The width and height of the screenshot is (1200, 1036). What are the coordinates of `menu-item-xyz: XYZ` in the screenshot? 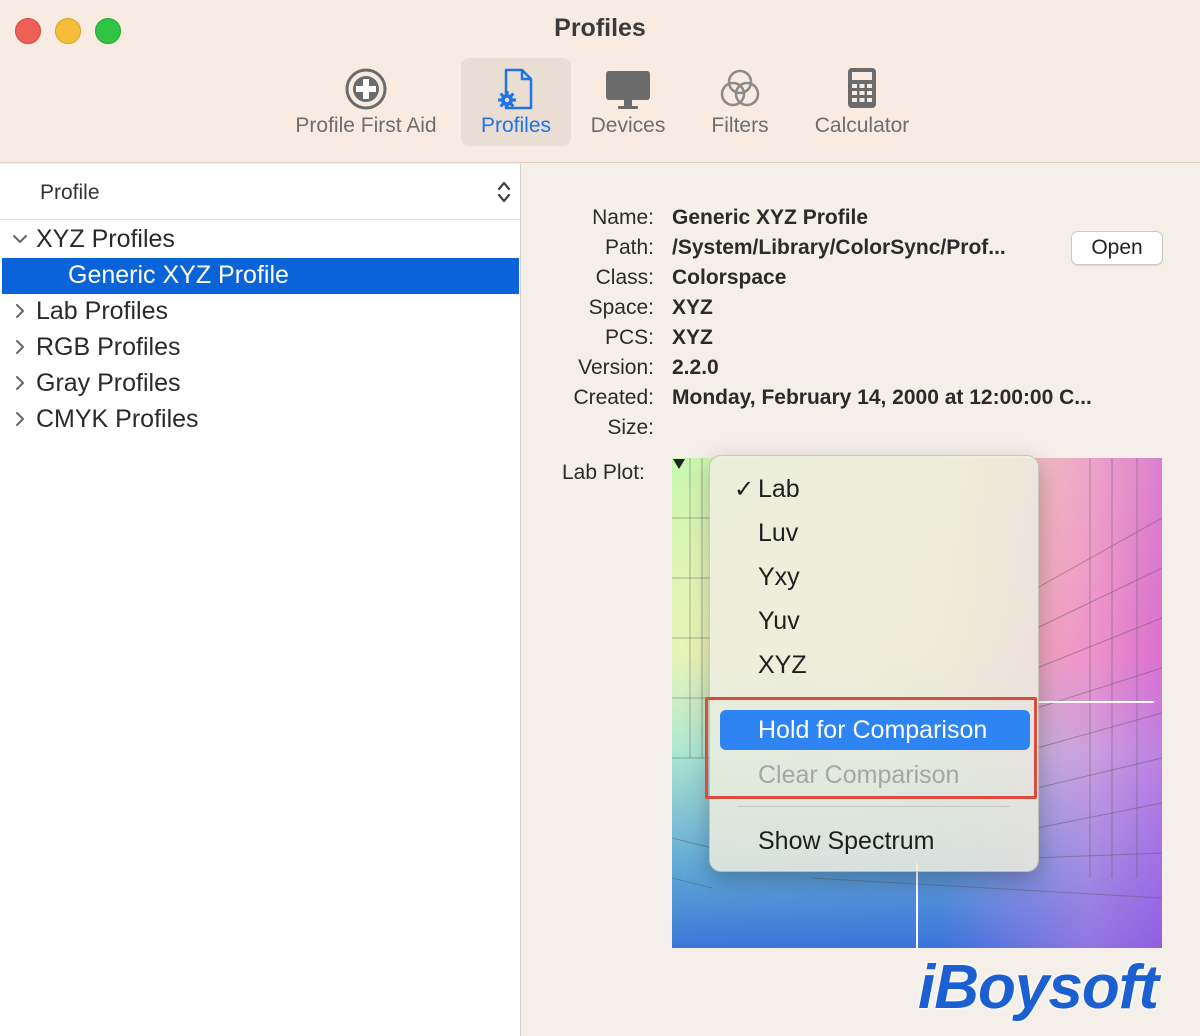 It's located at (875, 665).